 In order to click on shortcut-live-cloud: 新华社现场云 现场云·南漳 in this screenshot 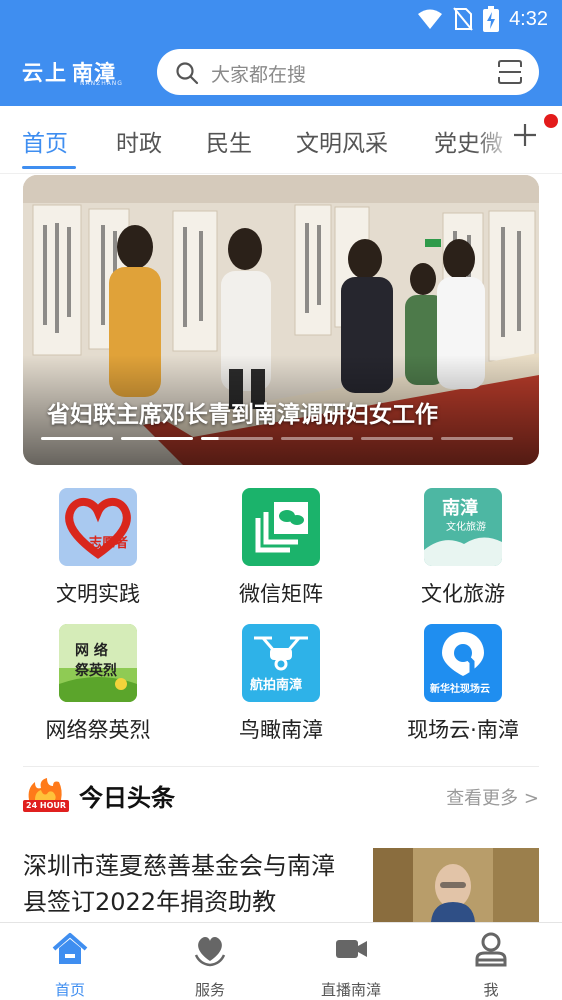, I will do `click(463, 684)`.